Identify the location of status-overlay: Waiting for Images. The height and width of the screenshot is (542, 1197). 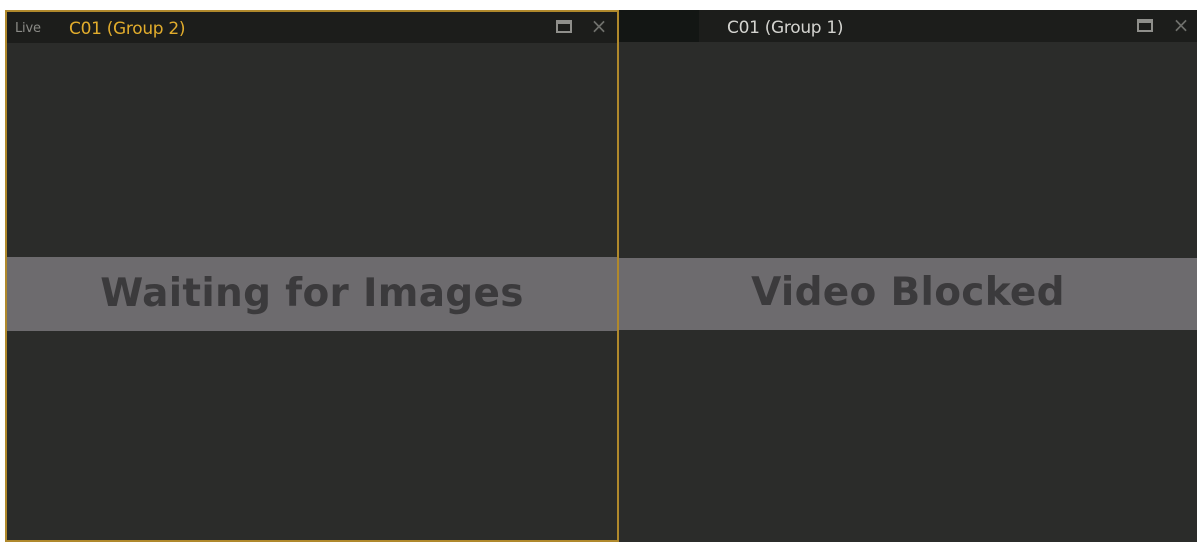
(312, 294).